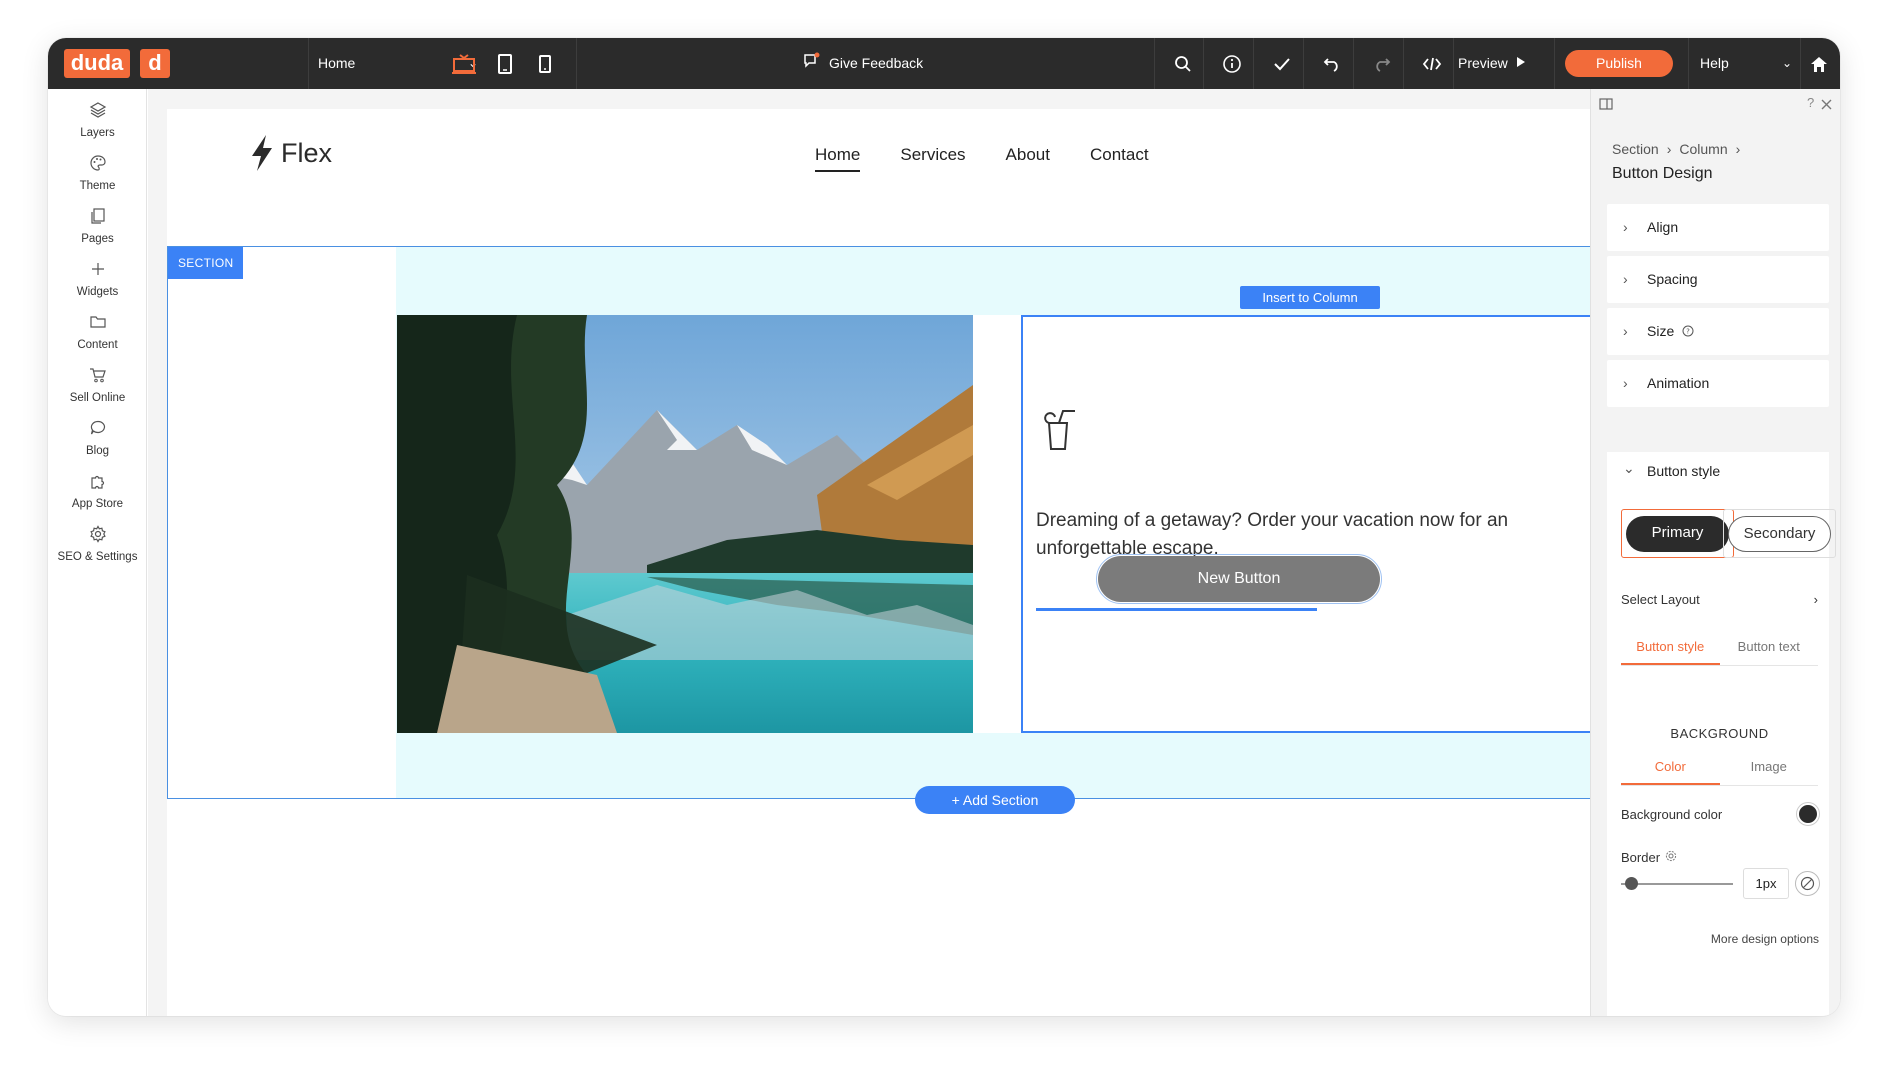  Describe the element at coordinates (97, 292) in the screenshot. I see `sidebar-item-label: Widgets` at that location.